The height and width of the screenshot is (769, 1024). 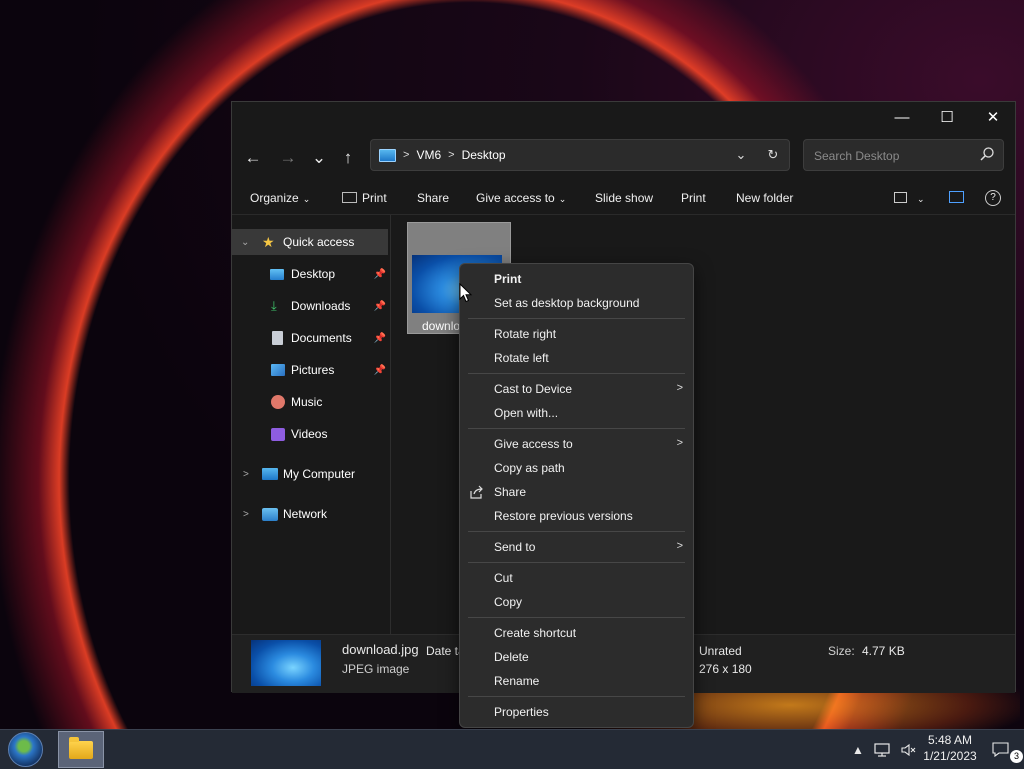 I want to click on sidebar-item-label: Pictures, so click(x=313, y=370).